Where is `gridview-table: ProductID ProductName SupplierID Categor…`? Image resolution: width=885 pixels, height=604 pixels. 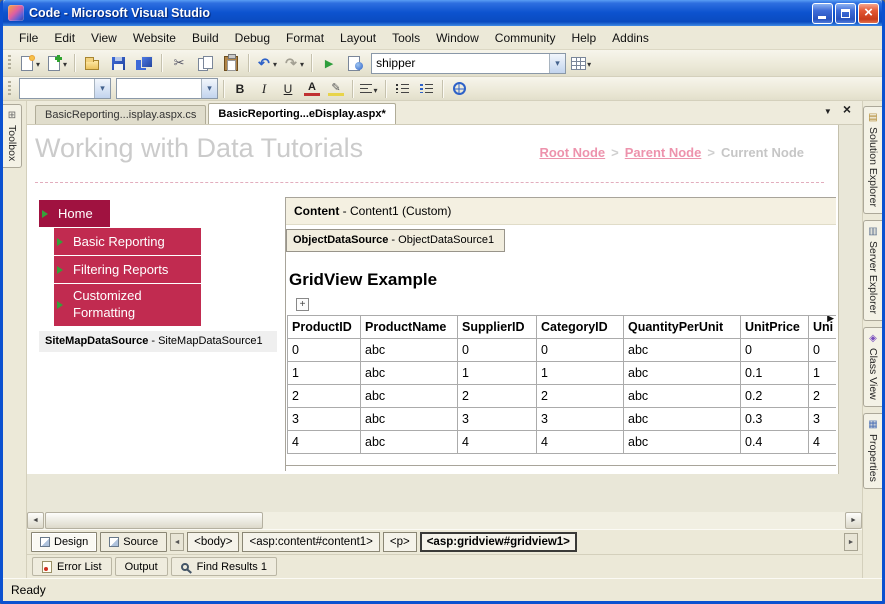 gridview-table: ProductID ProductName SupplierID Categor… is located at coordinates (561, 384).